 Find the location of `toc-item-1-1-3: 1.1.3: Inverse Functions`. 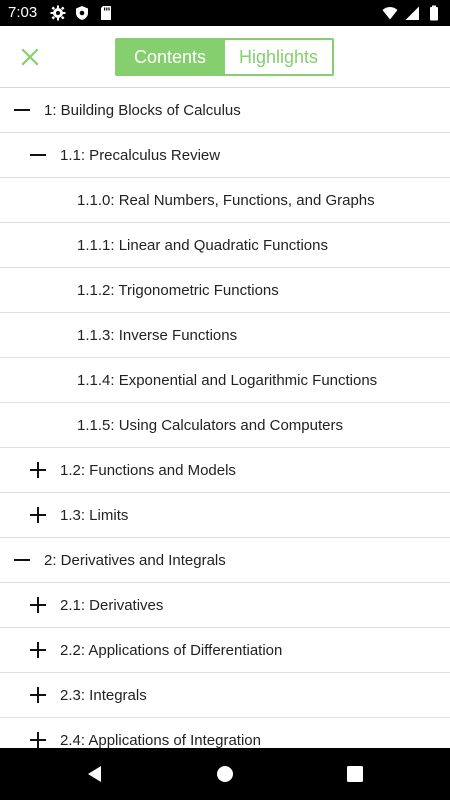

toc-item-1-1-3: 1.1.3: Inverse Functions is located at coordinates (225, 335).